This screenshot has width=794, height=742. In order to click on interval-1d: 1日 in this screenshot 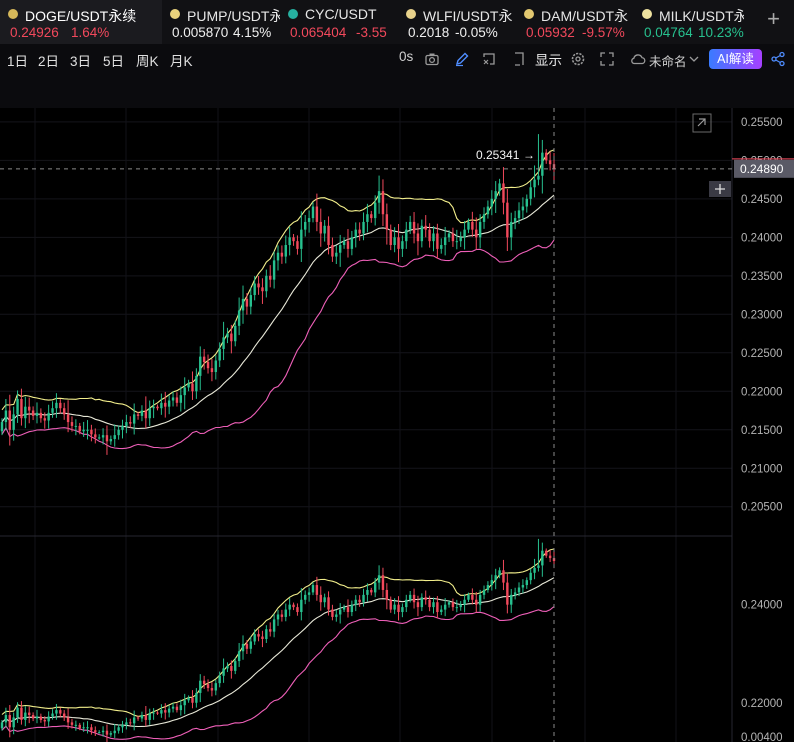, I will do `click(17, 60)`.